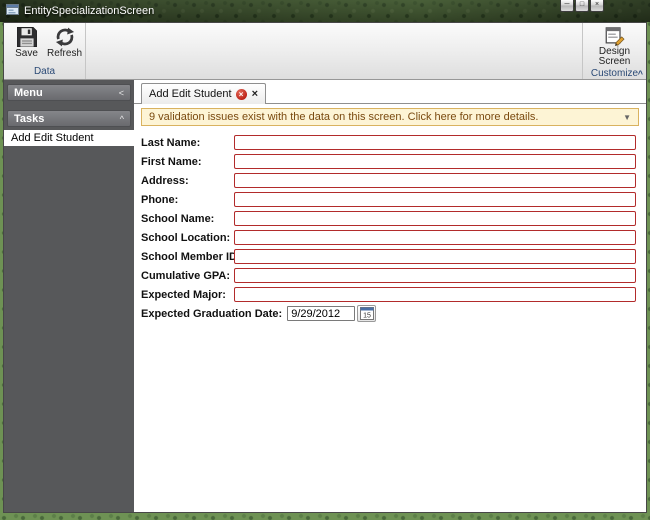 The width and height of the screenshot is (650, 520). I want to click on ribbon-group-data: Save Refresh Data, so click(45, 51).